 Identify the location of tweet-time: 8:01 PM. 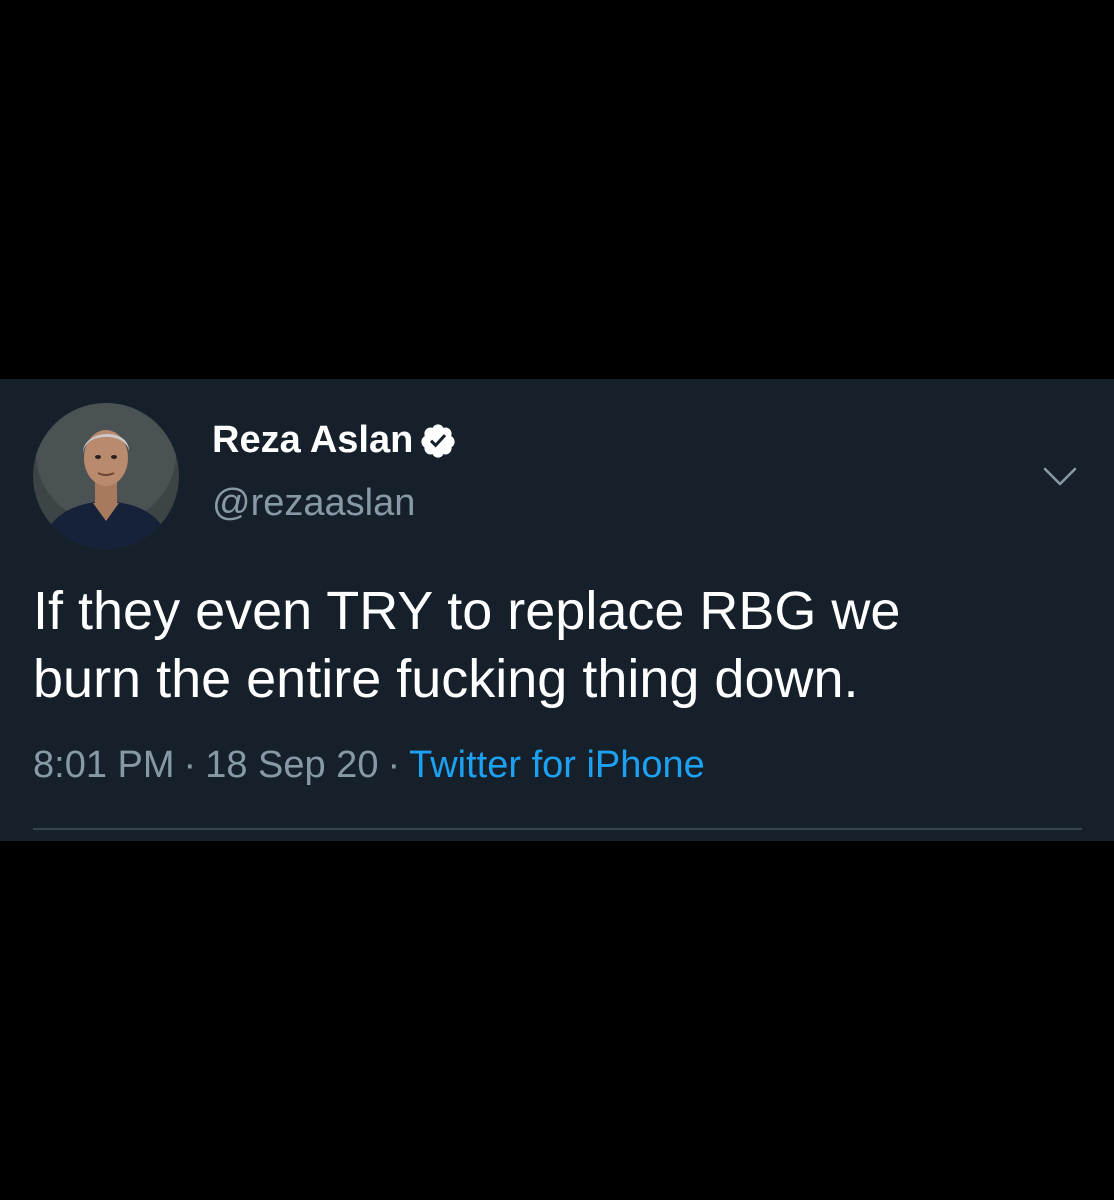
(104, 765).